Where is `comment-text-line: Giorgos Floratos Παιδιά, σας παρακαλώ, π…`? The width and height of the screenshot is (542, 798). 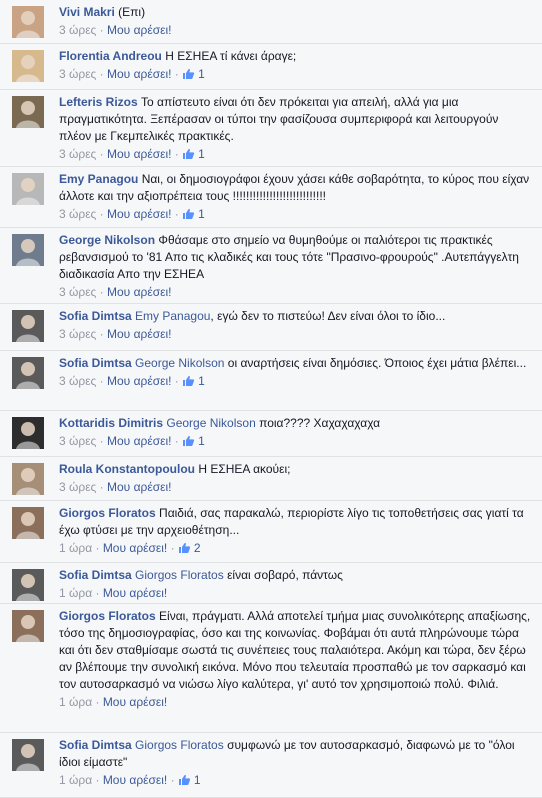 comment-text-line: Giorgos Floratos Παιδιά, σας παρακαλώ, π… is located at coordinates (295, 522).